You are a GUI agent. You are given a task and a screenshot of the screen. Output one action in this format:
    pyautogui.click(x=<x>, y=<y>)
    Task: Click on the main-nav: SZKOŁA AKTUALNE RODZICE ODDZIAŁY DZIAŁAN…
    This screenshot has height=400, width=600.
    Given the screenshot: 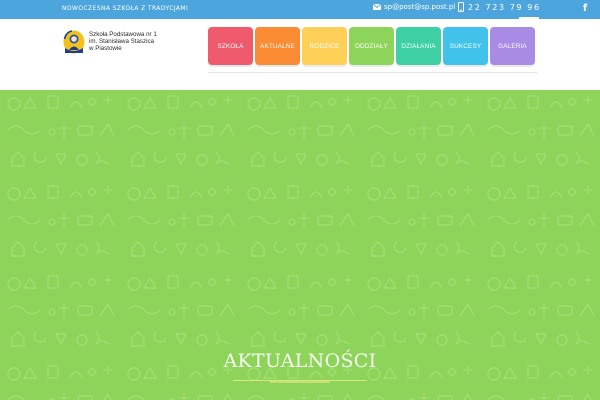 What is the action you would take?
    pyautogui.click(x=371, y=46)
    